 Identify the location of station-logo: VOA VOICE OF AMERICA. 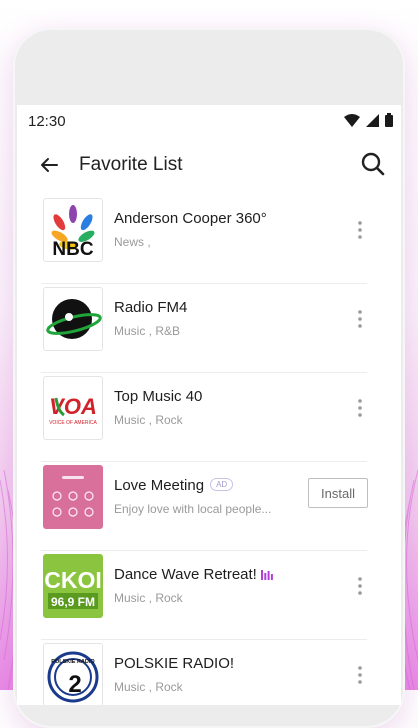
(73, 408).